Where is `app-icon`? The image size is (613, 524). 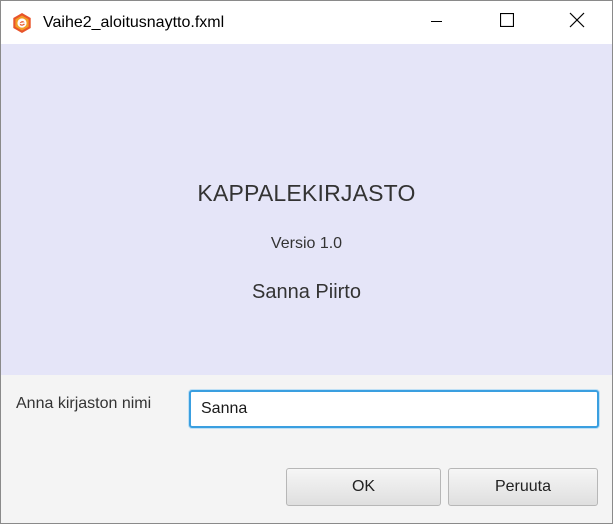
app-icon is located at coordinates (22, 23).